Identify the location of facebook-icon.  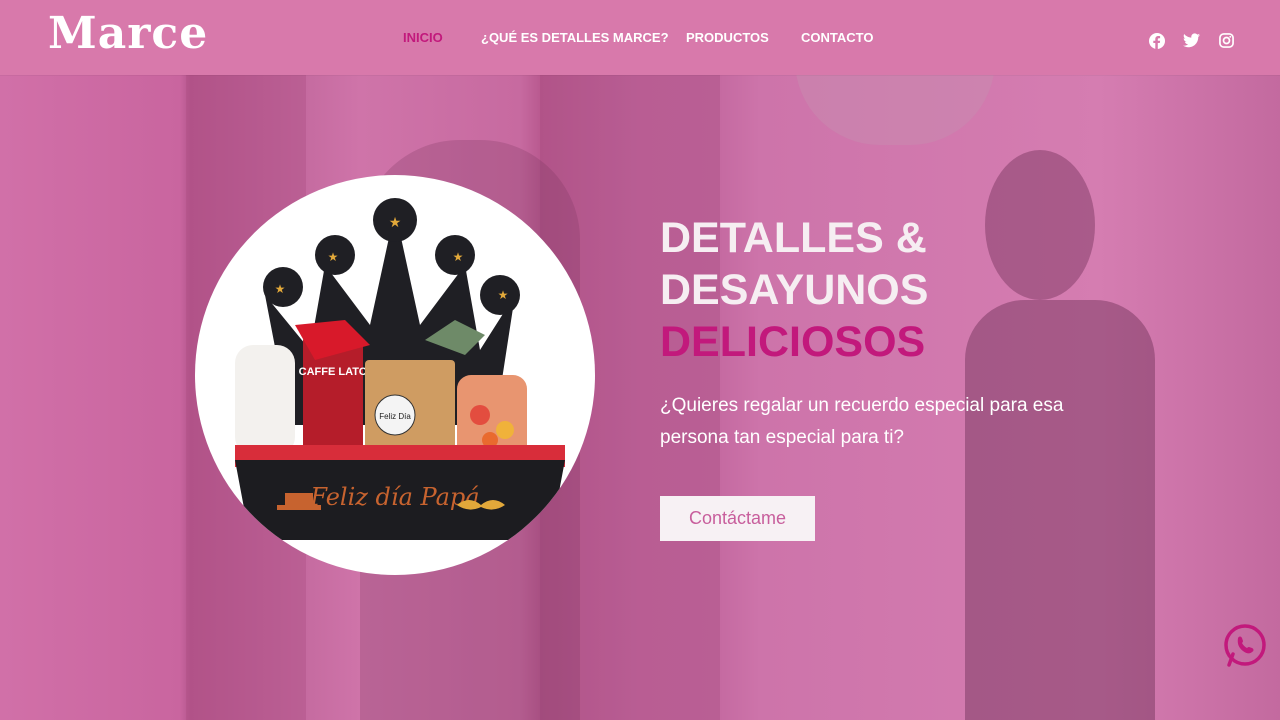
(1156, 40).